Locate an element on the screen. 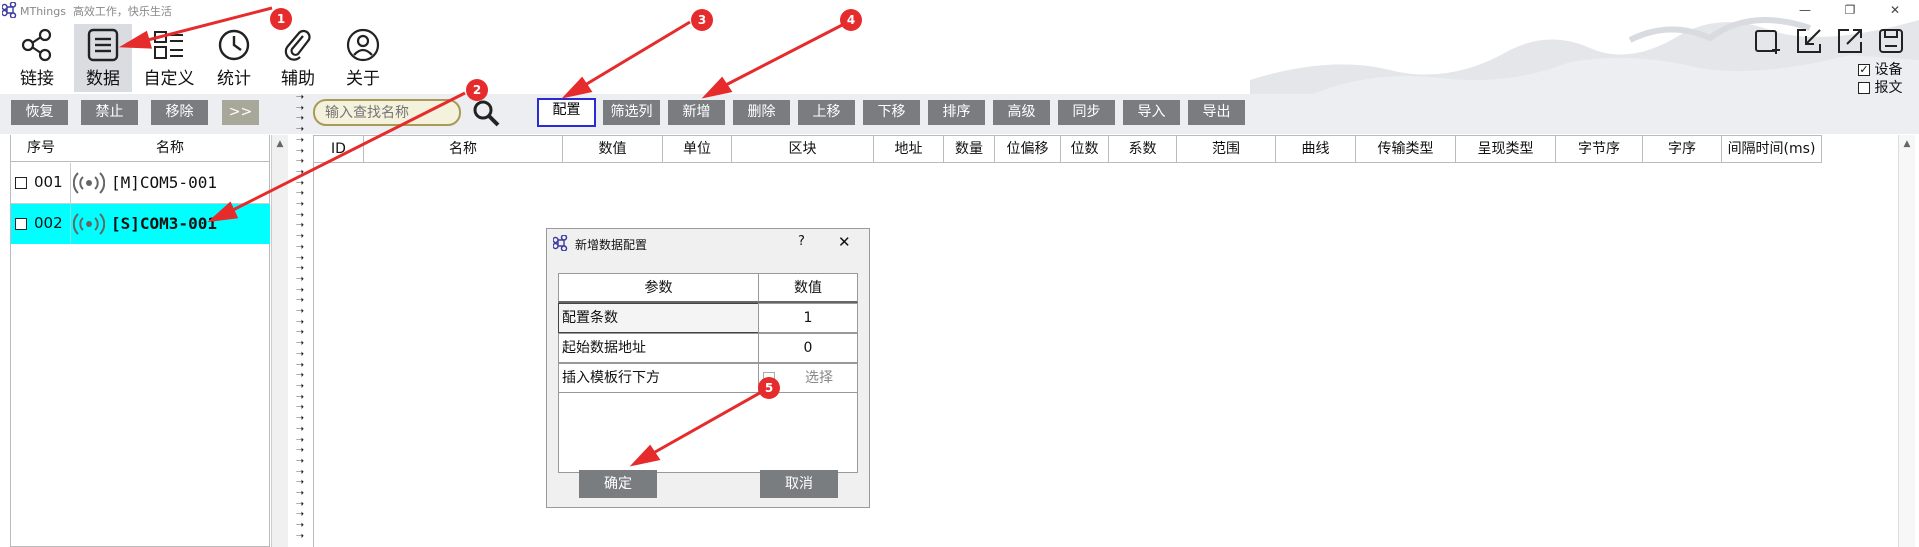  annotation-marker-3: 3 is located at coordinates (702, 20).